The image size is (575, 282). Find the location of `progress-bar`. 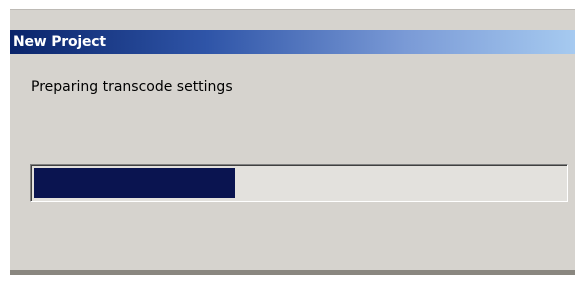

progress-bar is located at coordinates (299, 183).